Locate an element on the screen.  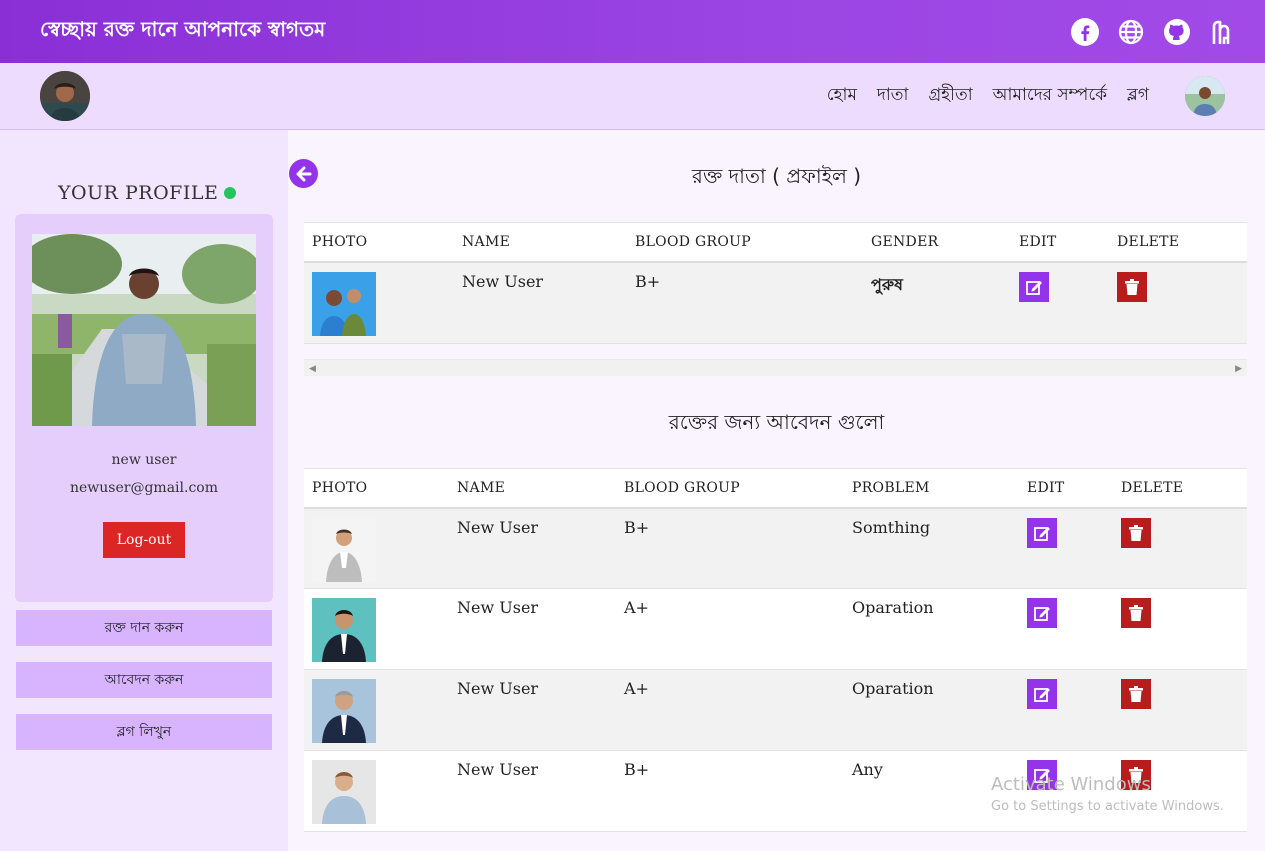
profile-title-text: YOUR PROFILE is located at coordinates (138, 193).